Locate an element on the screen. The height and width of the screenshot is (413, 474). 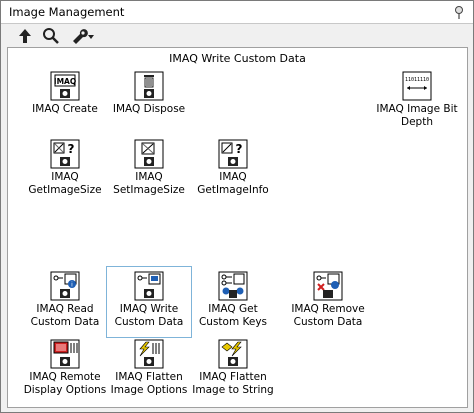
imaq-read-custom-data-item: i IMAQ Read Custom Data is located at coordinates (65, 303).